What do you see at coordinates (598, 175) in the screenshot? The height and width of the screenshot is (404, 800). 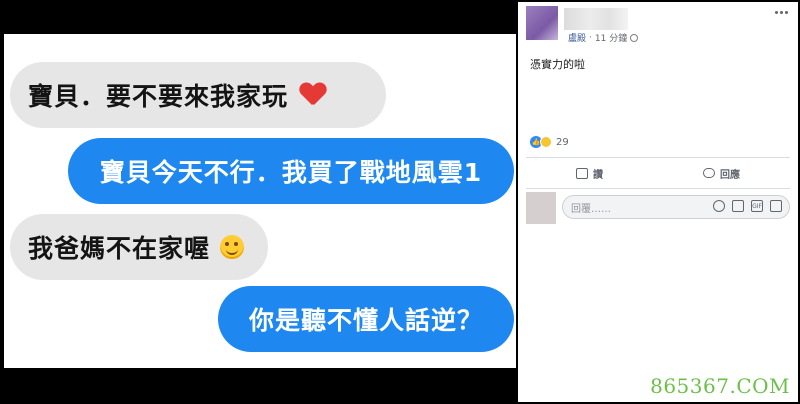 I see `like-label: 讚` at bounding box center [598, 175].